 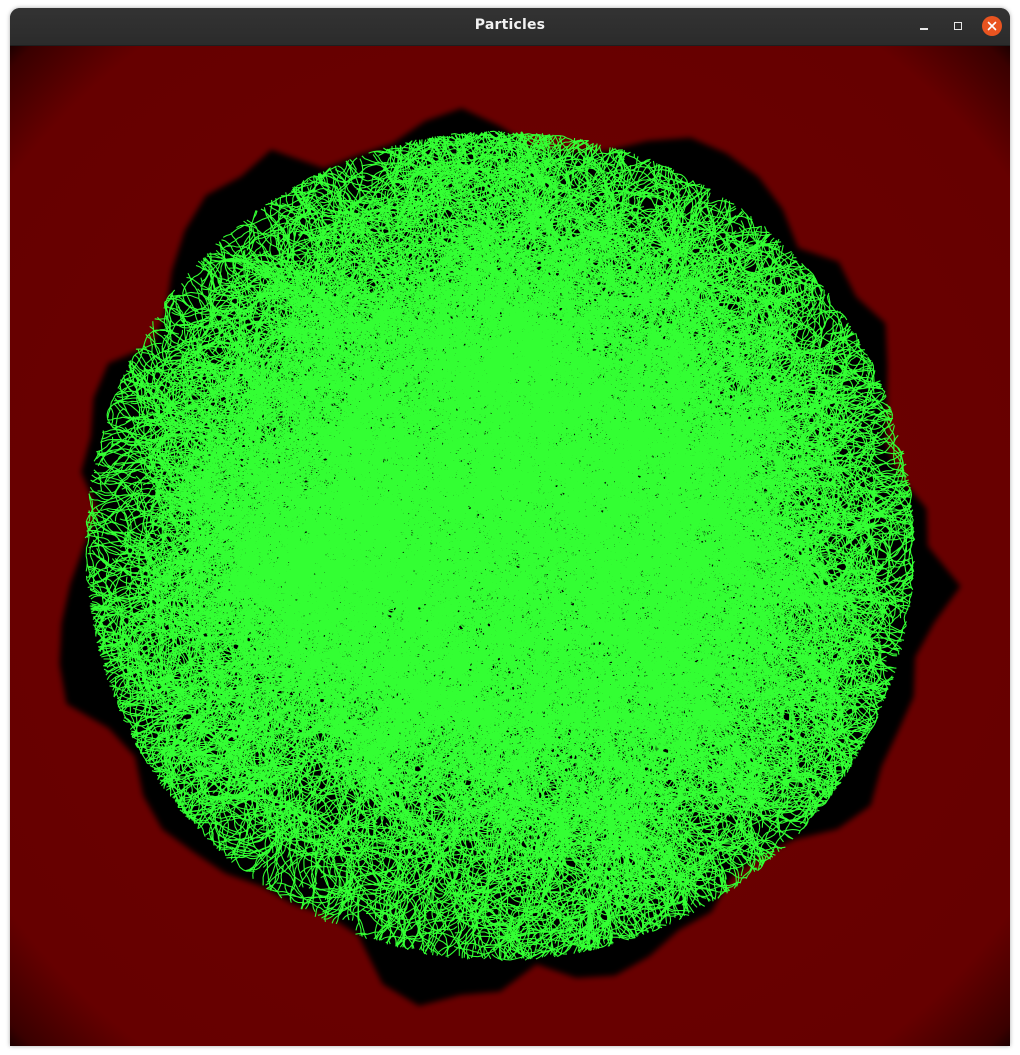 What do you see at coordinates (924, 26) in the screenshot?
I see `minimize-button` at bounding box center [924, 26].